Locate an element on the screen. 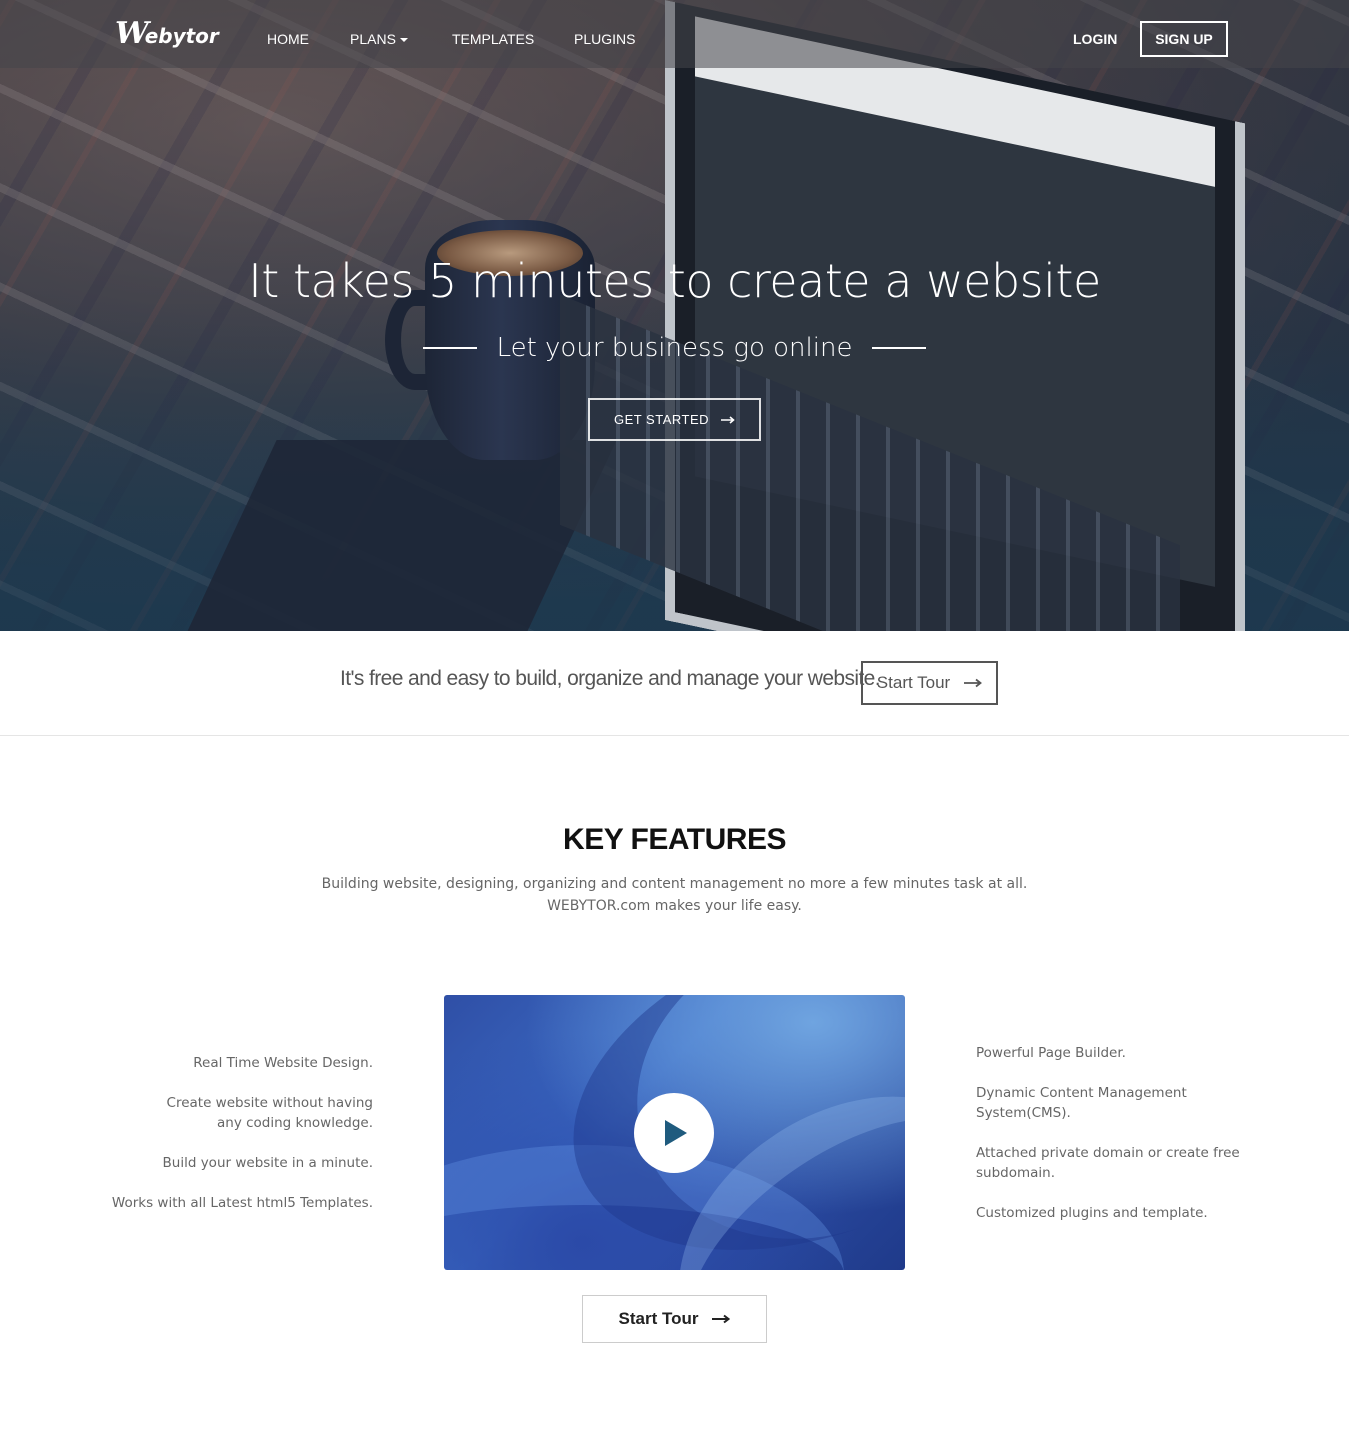 The image size is (1349, 1433). features-start-tour-label: Start Tour is located at coordinates (658, 1318).